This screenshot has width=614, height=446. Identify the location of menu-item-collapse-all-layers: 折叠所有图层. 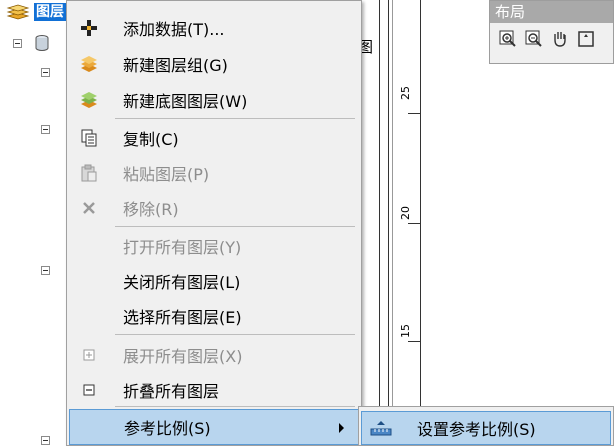
(214, 390).